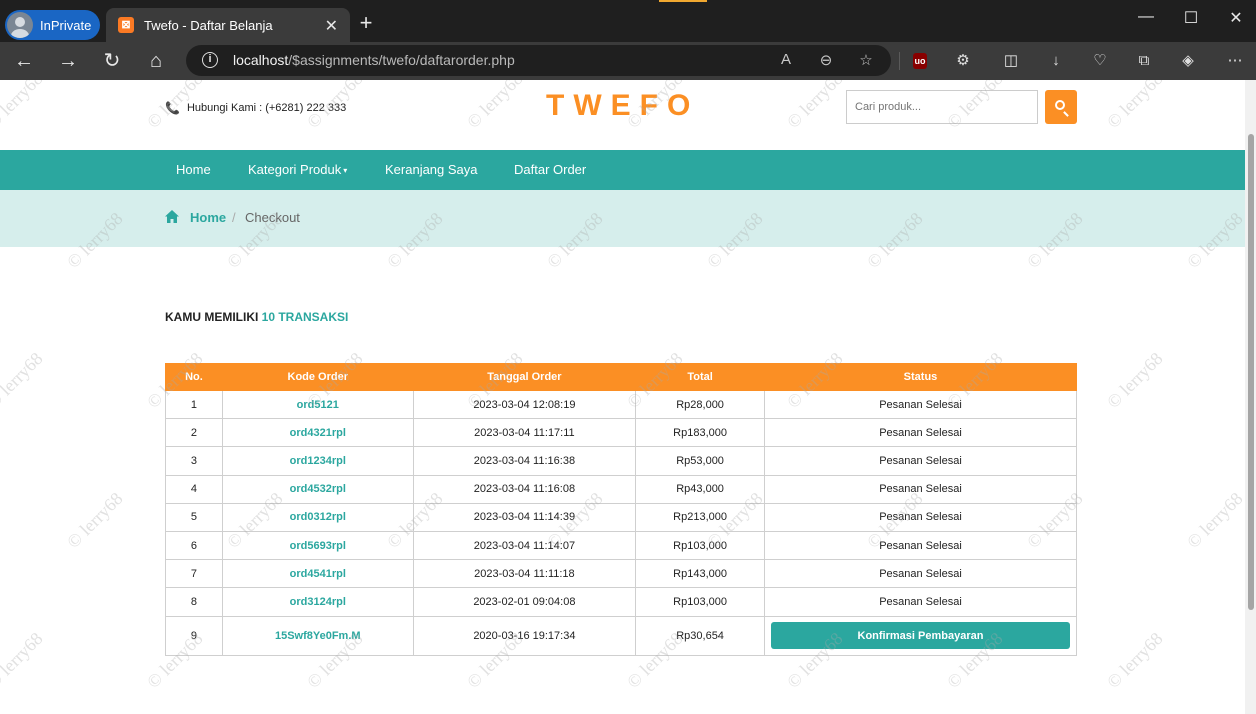  What do you see at coordinates (622, 218) in the screenshot?
I see `breadcrumb: Home / Checkout` at bounding box center [622, 218].